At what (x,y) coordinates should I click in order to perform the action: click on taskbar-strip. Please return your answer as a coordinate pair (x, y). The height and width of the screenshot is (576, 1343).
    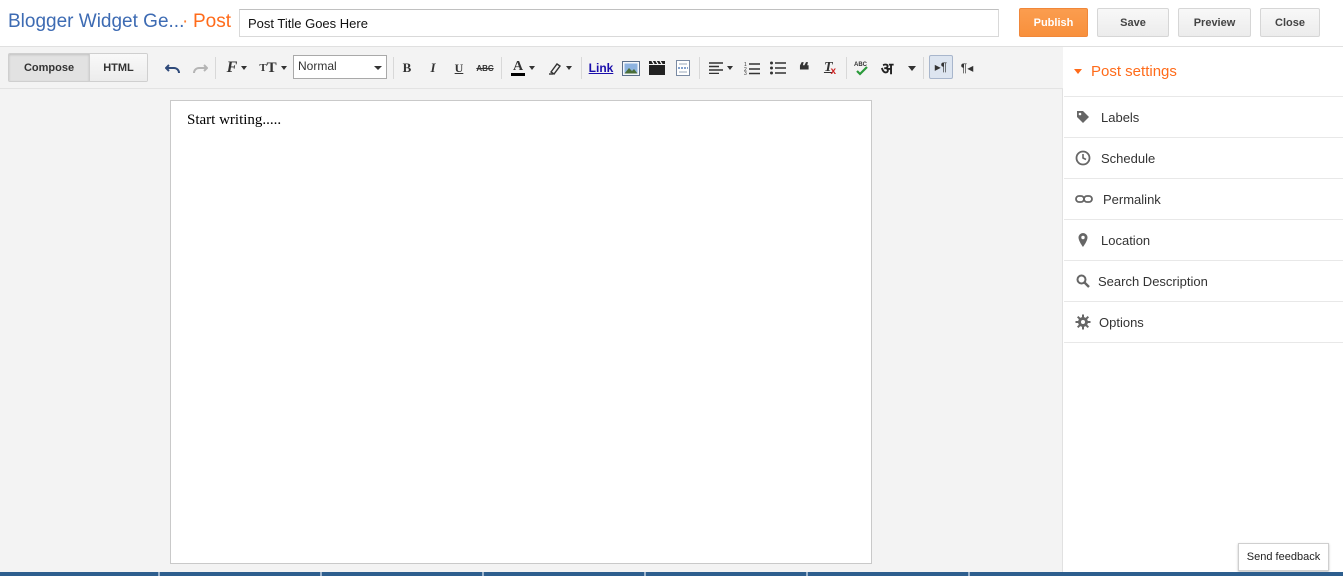
    Looking at the image, I should click on (671, 574).